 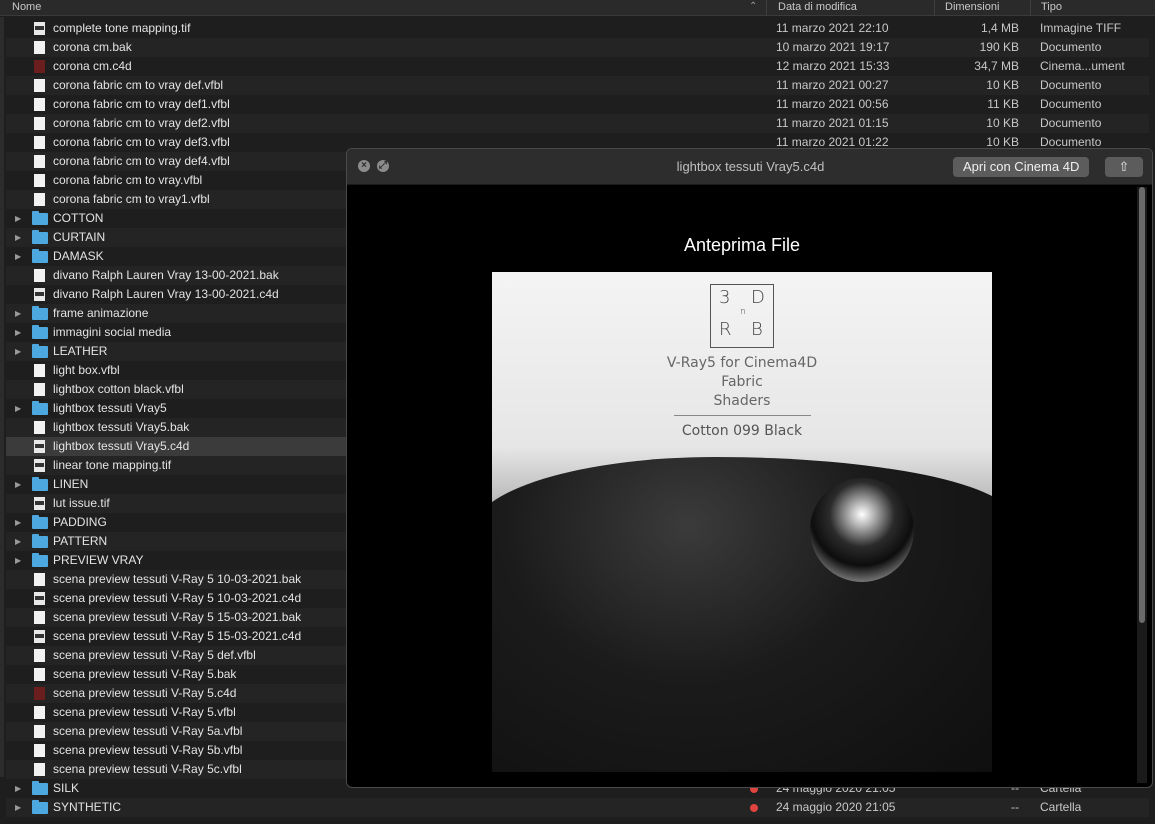 I want to click on share-icon: ⇧, so click(x=1124, y=167).